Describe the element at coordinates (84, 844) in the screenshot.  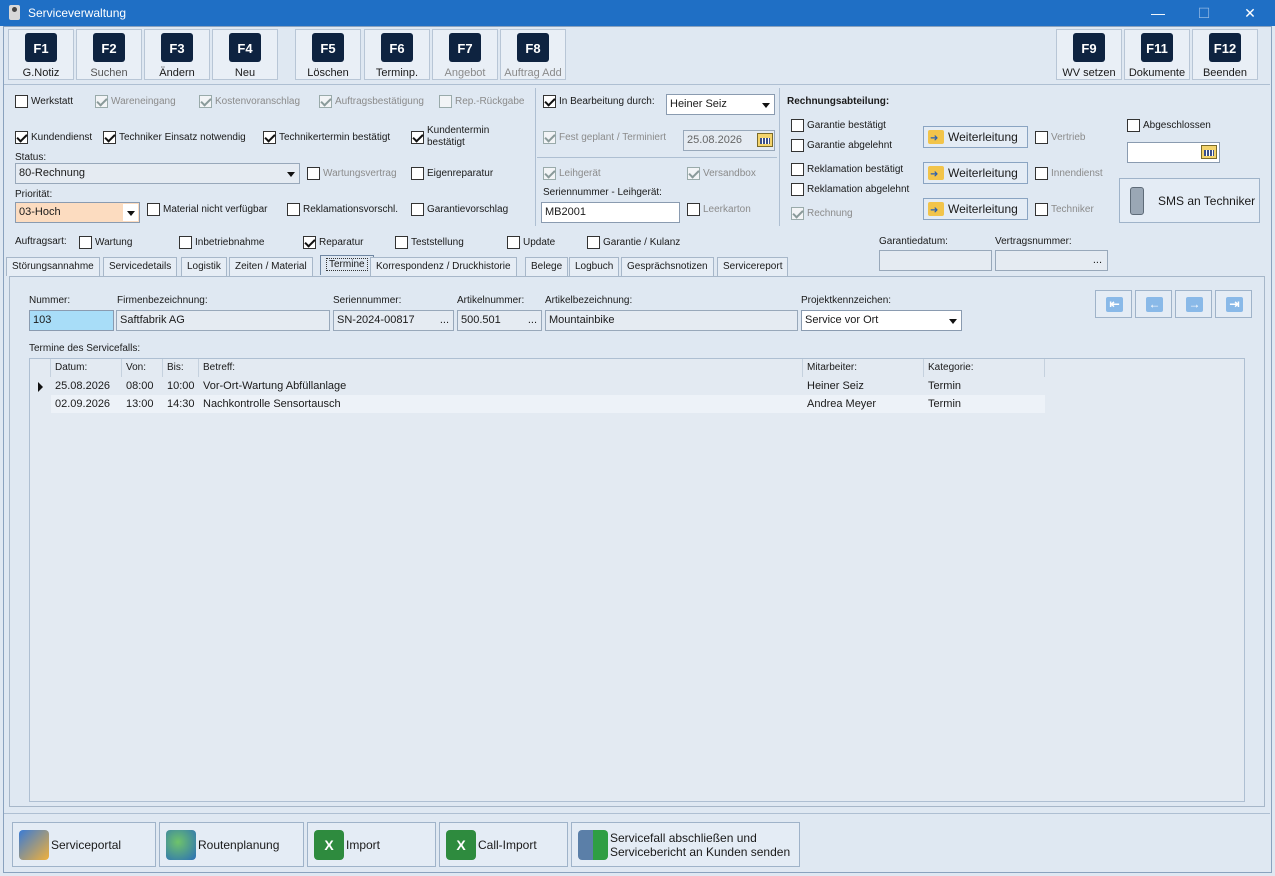
I see `serviceportal-button: Serviceportal` at that location.